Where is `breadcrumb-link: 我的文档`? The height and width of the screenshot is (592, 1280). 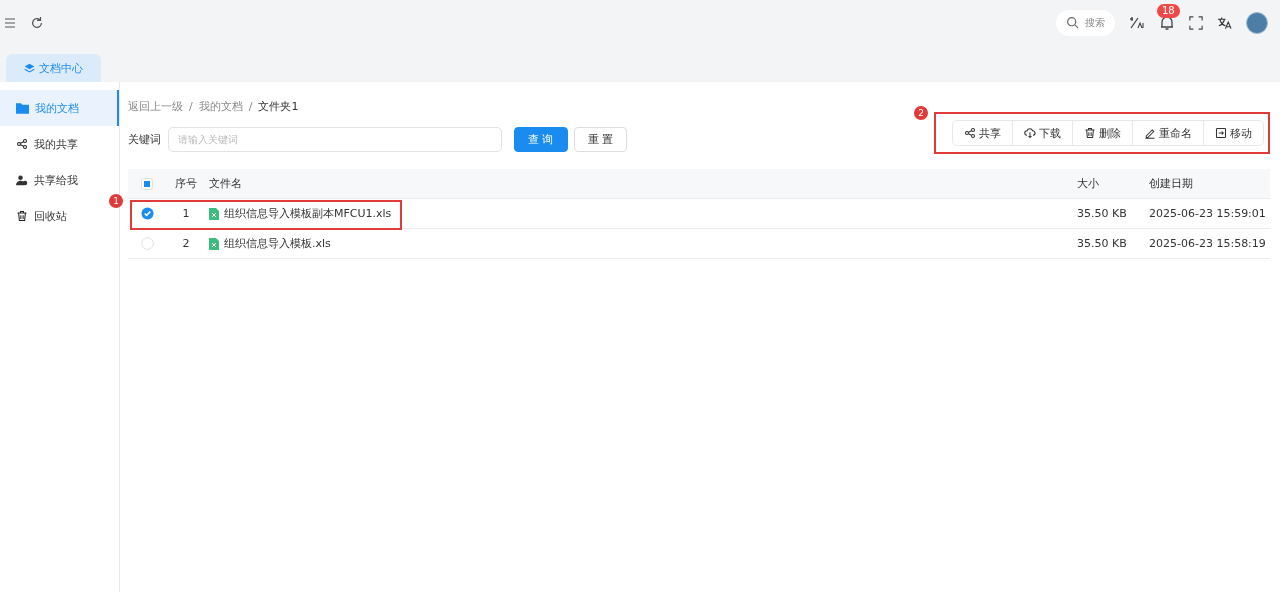
breadcrumb-link: 我的文档 is located at coordinates (220, 106).